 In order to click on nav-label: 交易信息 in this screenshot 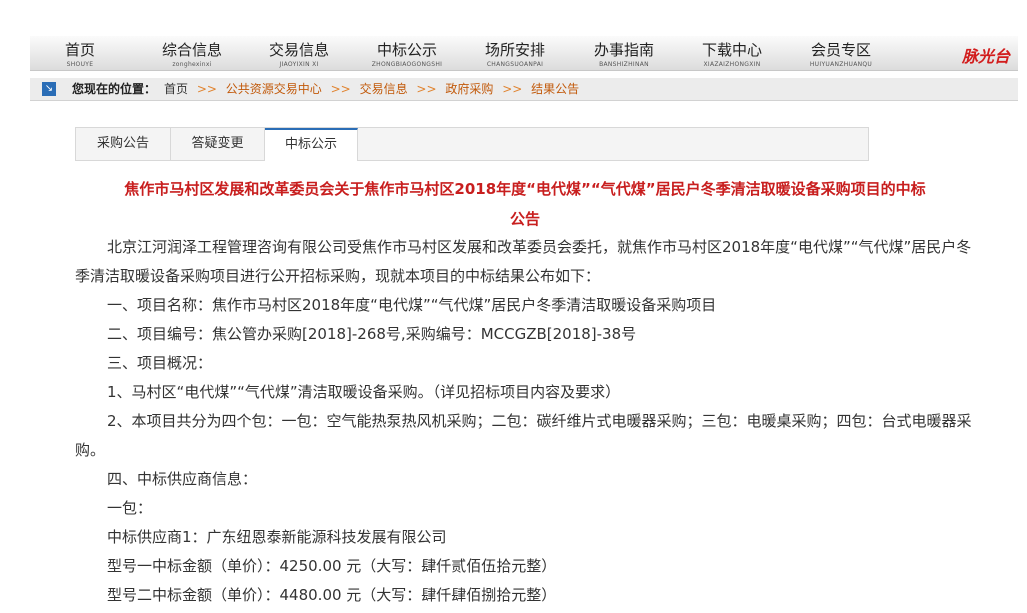, I will do `click(298, 50)`.